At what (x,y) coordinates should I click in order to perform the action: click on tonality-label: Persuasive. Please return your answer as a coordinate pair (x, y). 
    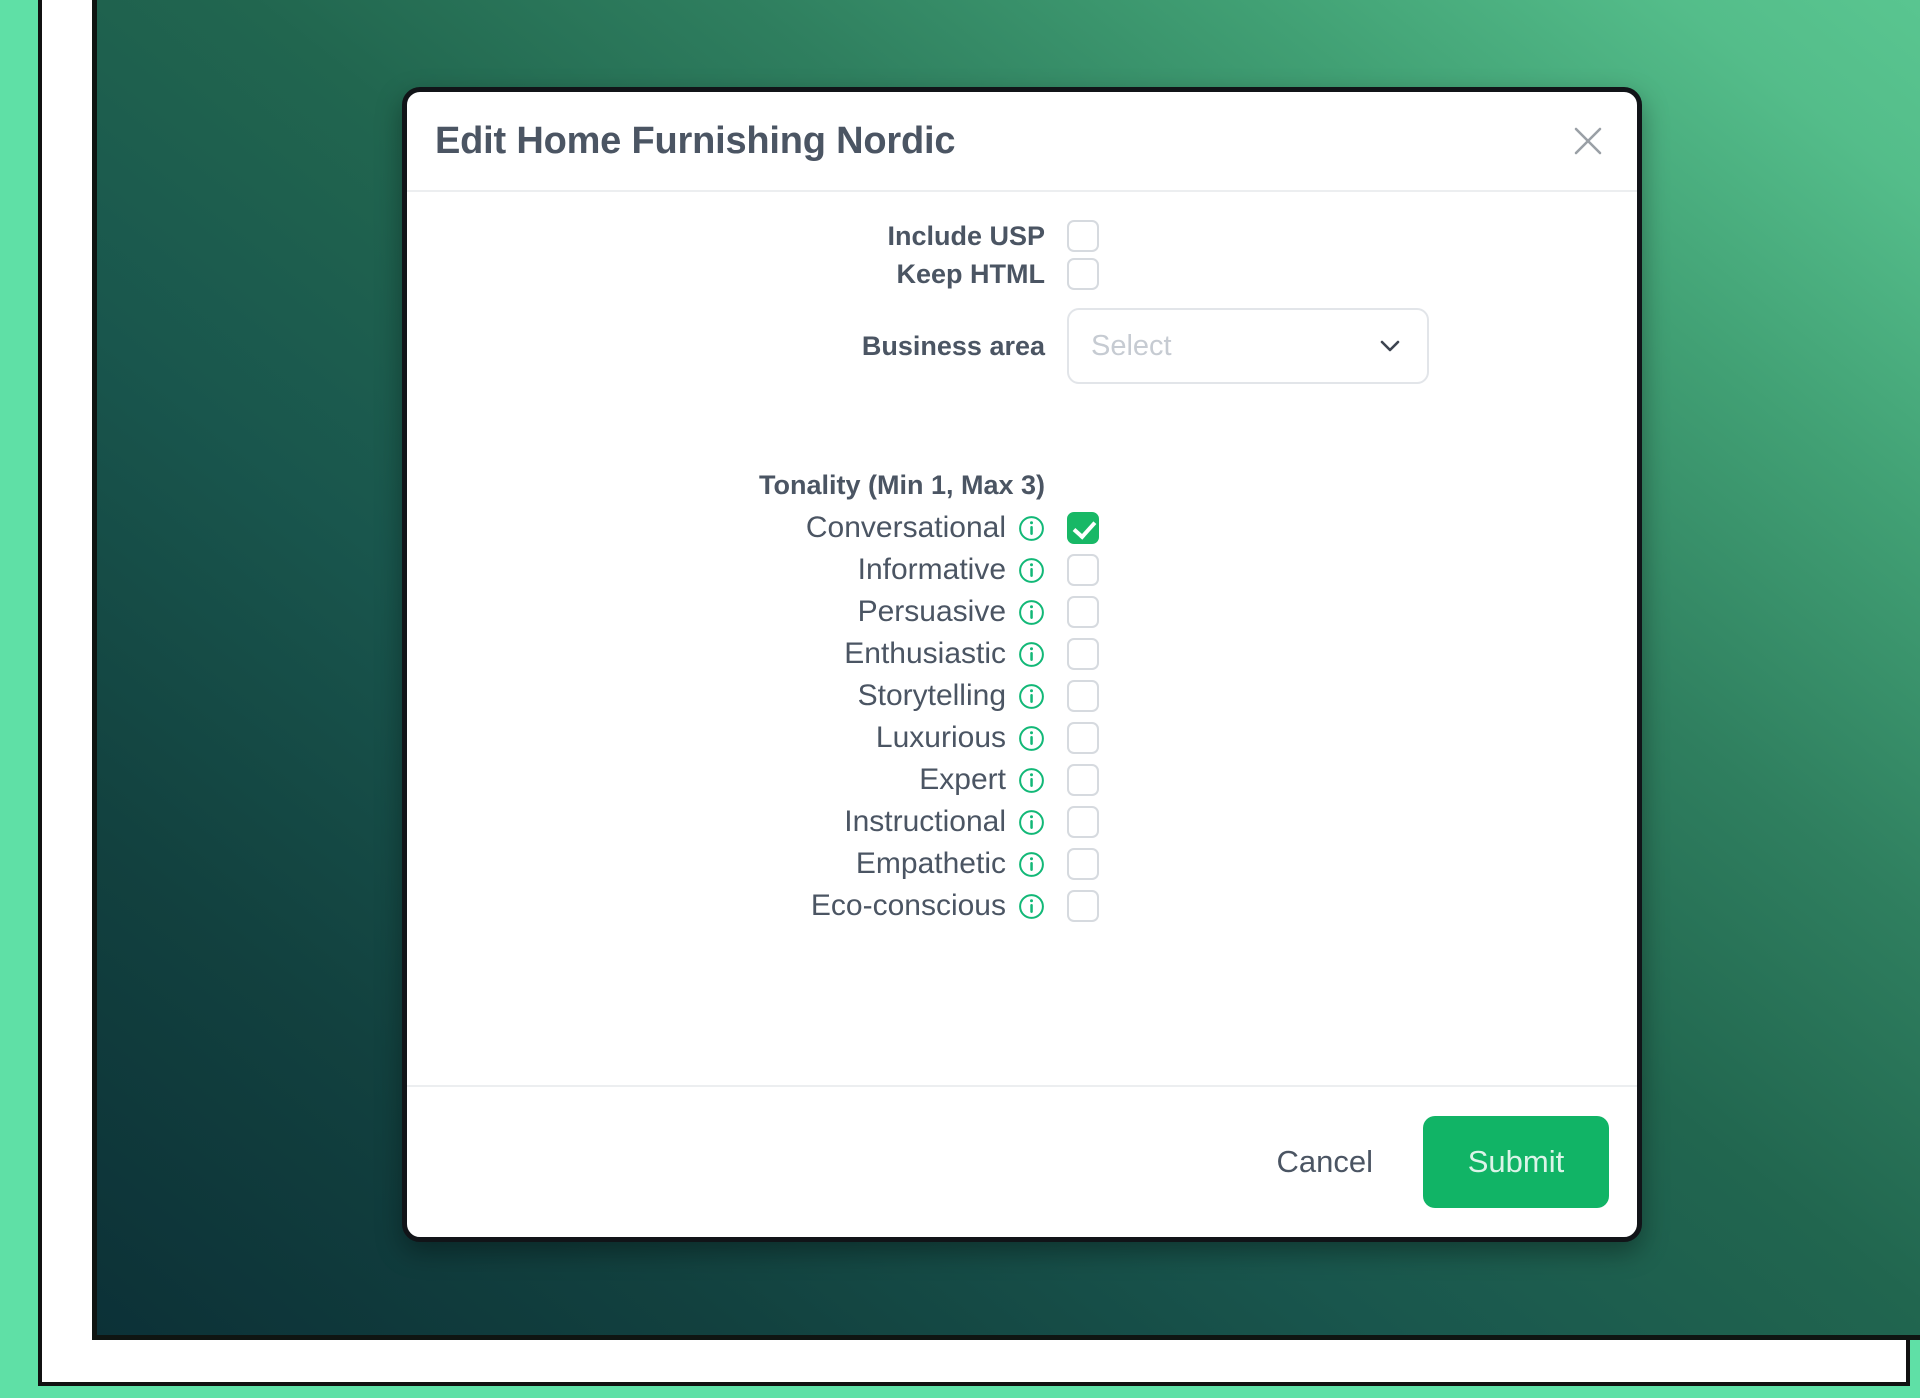
    Looking at the image, I should click on (931, 611).